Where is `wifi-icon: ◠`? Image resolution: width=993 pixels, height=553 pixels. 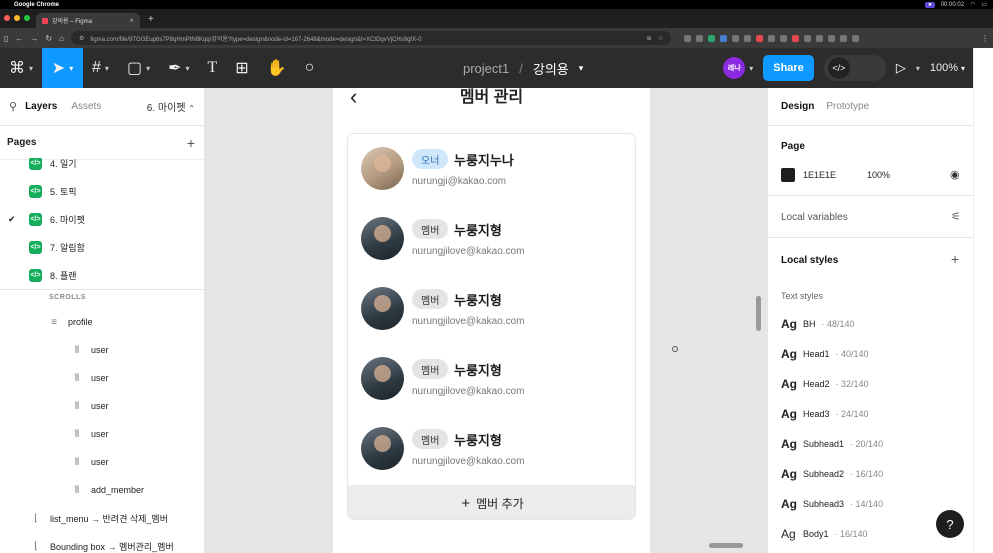
wifi-icon: ◠ is located at coordinates (972, 4).